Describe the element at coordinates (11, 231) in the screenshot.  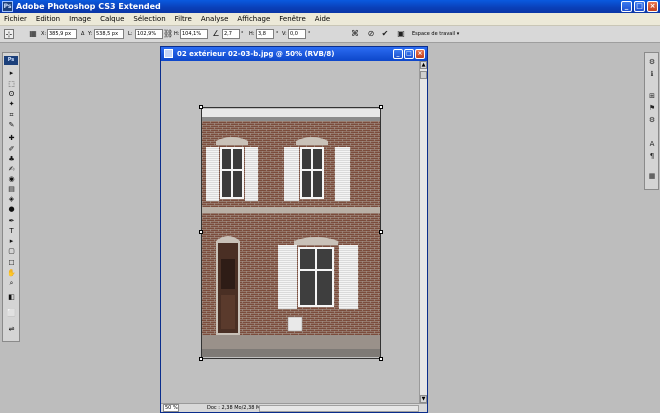
I see `type-tool-icon: T` at that location.